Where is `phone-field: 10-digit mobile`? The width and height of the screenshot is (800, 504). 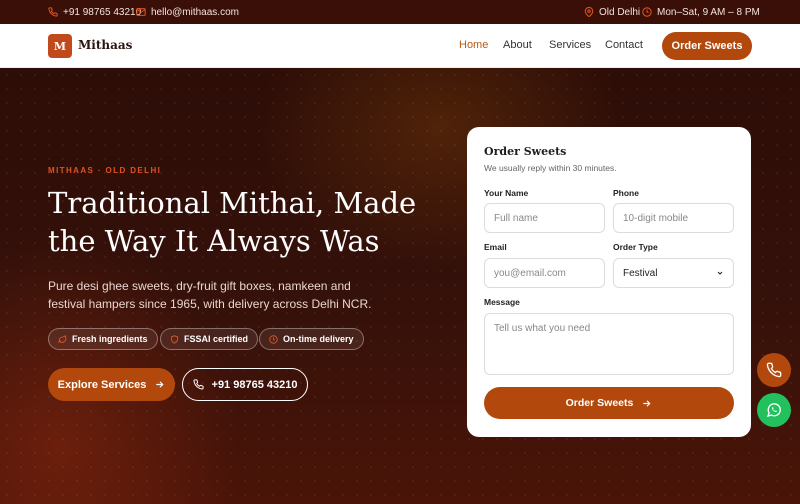 phone-field: 10-digit mobile is located at coordinates (673, 218).